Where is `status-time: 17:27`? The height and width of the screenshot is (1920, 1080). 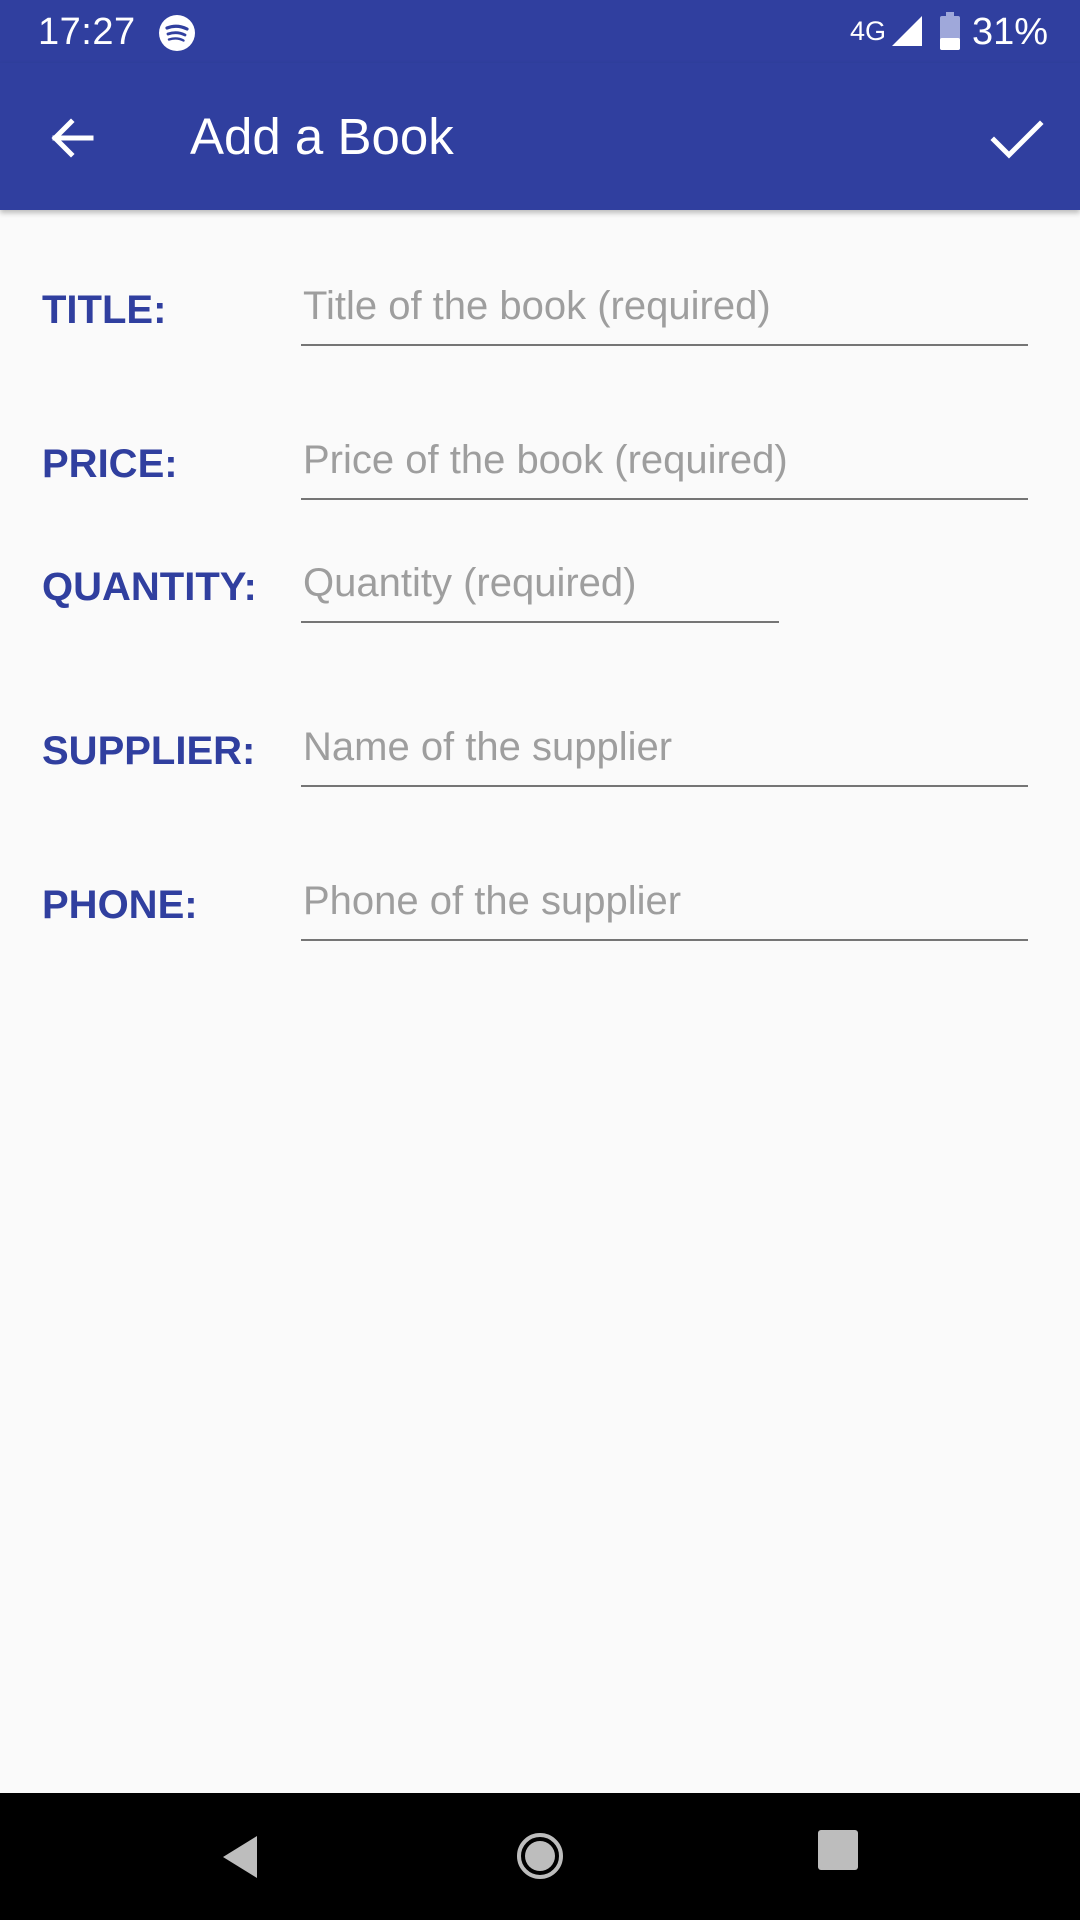
status-time: 17:27 is located at coordinates (87, 32).